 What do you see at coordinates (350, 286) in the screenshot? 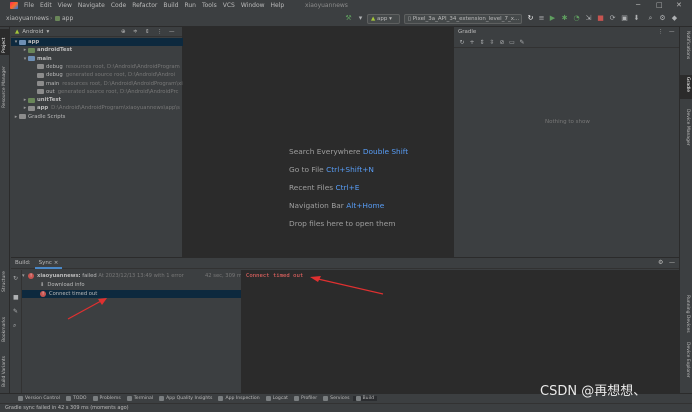
I see `annotation-arrow-output` at bounding box center [350, 286].